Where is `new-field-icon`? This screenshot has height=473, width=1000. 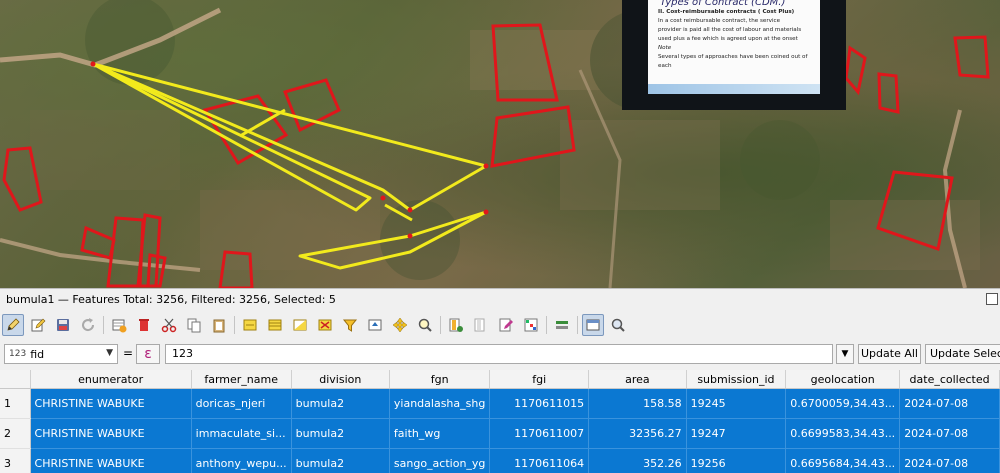 new-field-icon is located at coordinates (456, 325).